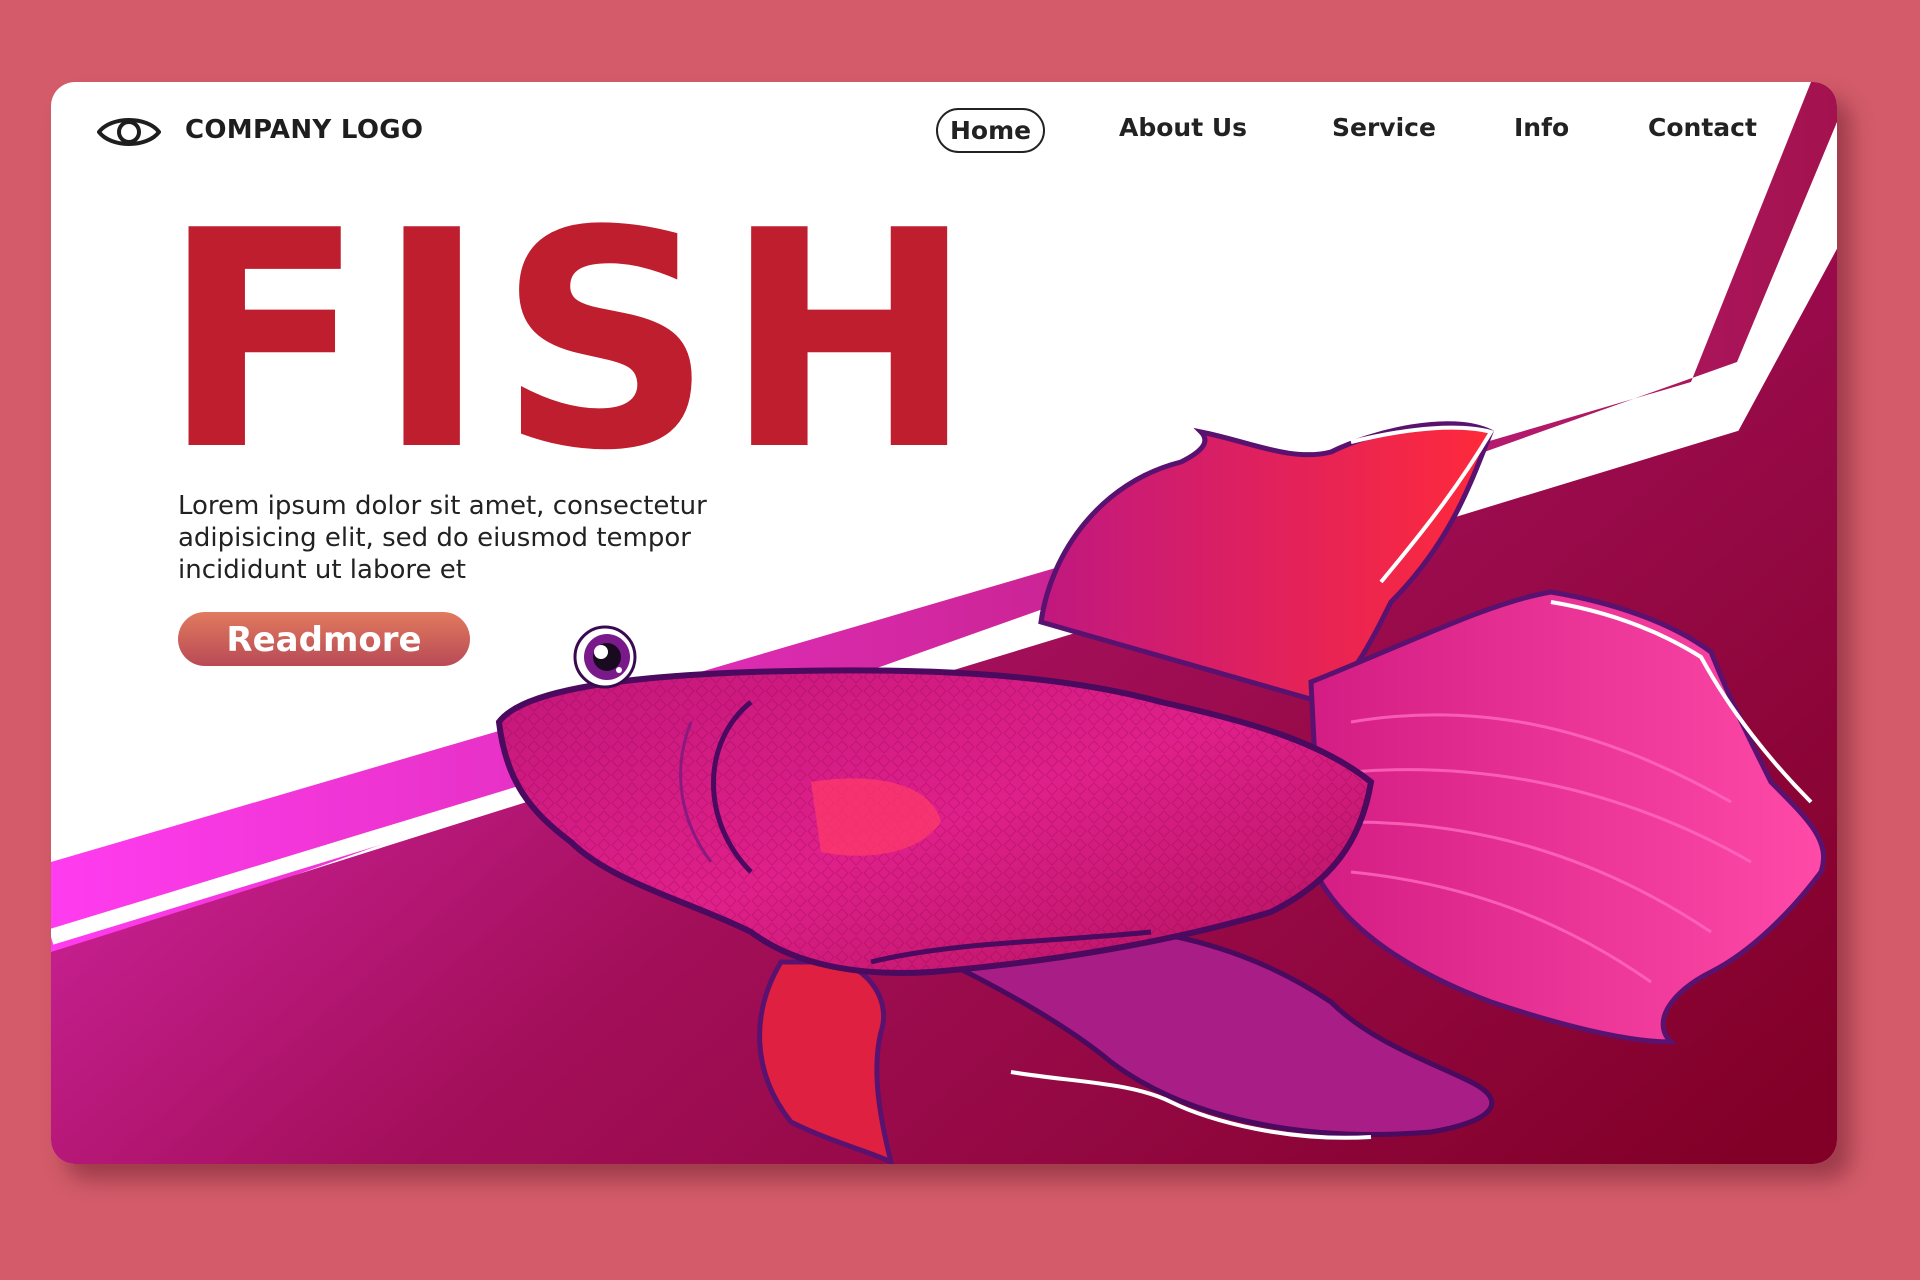 This screenshot has width=1920, height=1280. I want to click on nav-contact: Contact, so click(1702, 127).